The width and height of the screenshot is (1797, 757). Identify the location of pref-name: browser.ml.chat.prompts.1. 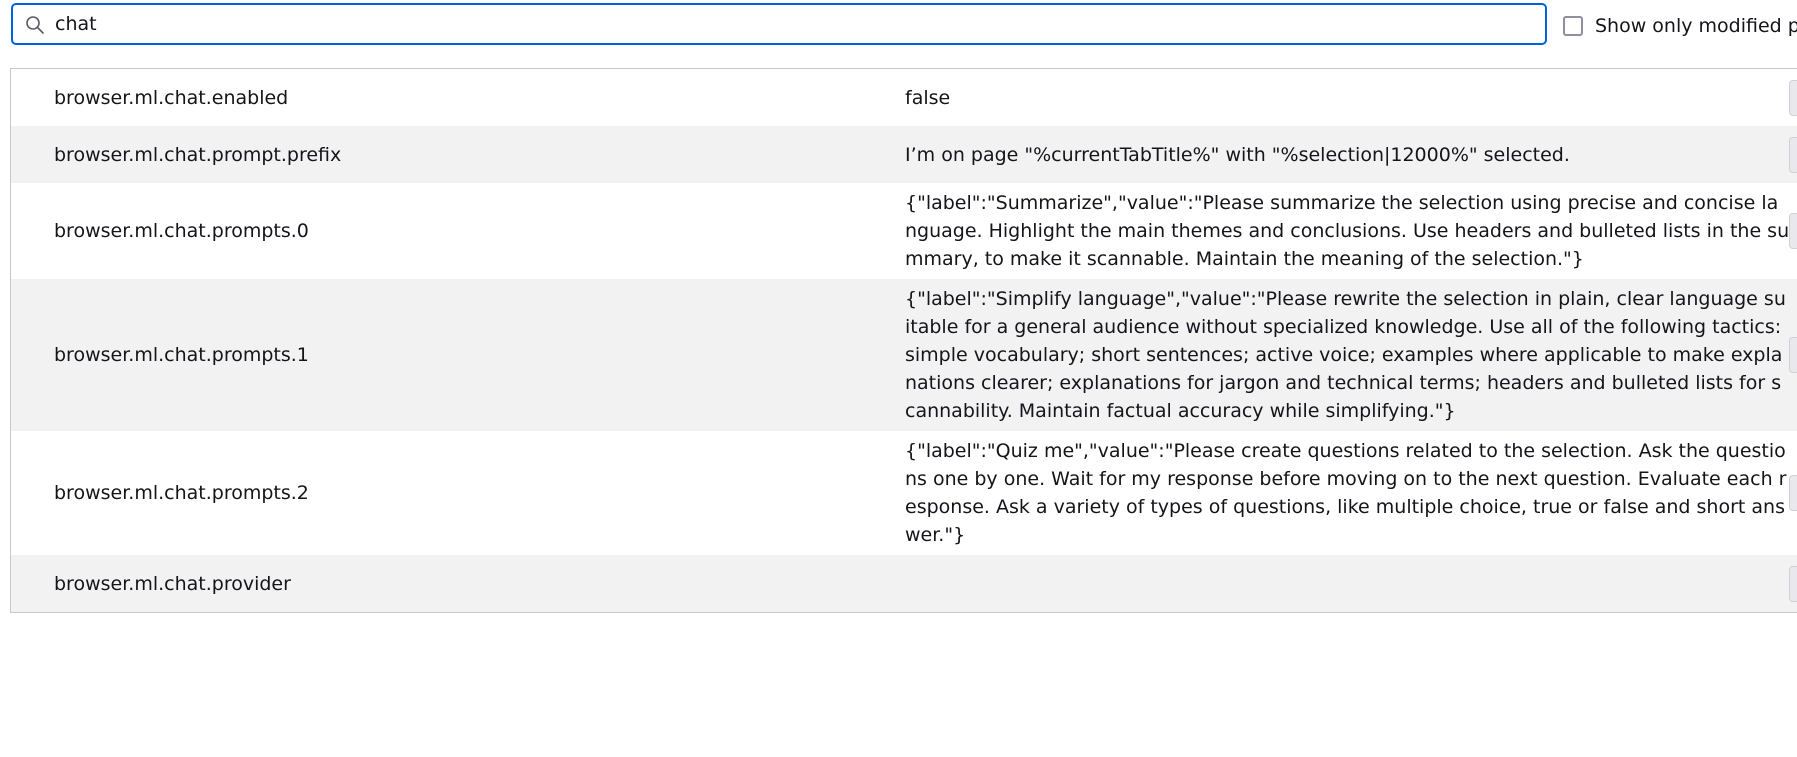
(181, 355).